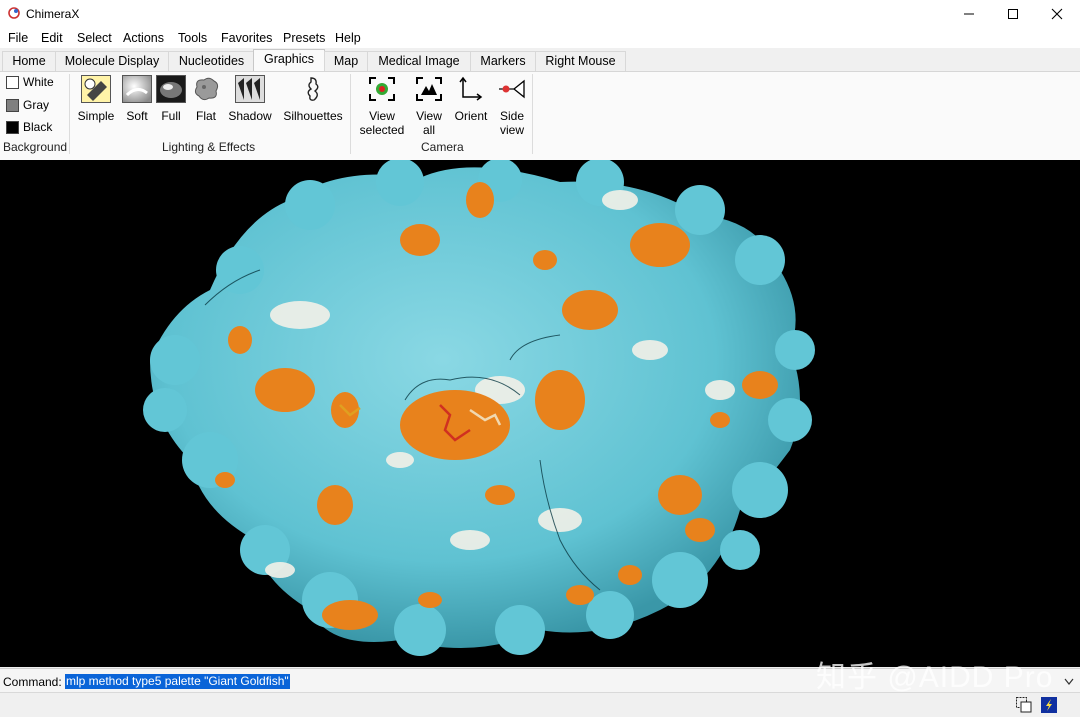 The height and width of the screenshot is (717, 1080). What do you see at coordinates (52, 38) in the screenshot?
I see `menu-edit: Edit` at bounding box center [52, 38].